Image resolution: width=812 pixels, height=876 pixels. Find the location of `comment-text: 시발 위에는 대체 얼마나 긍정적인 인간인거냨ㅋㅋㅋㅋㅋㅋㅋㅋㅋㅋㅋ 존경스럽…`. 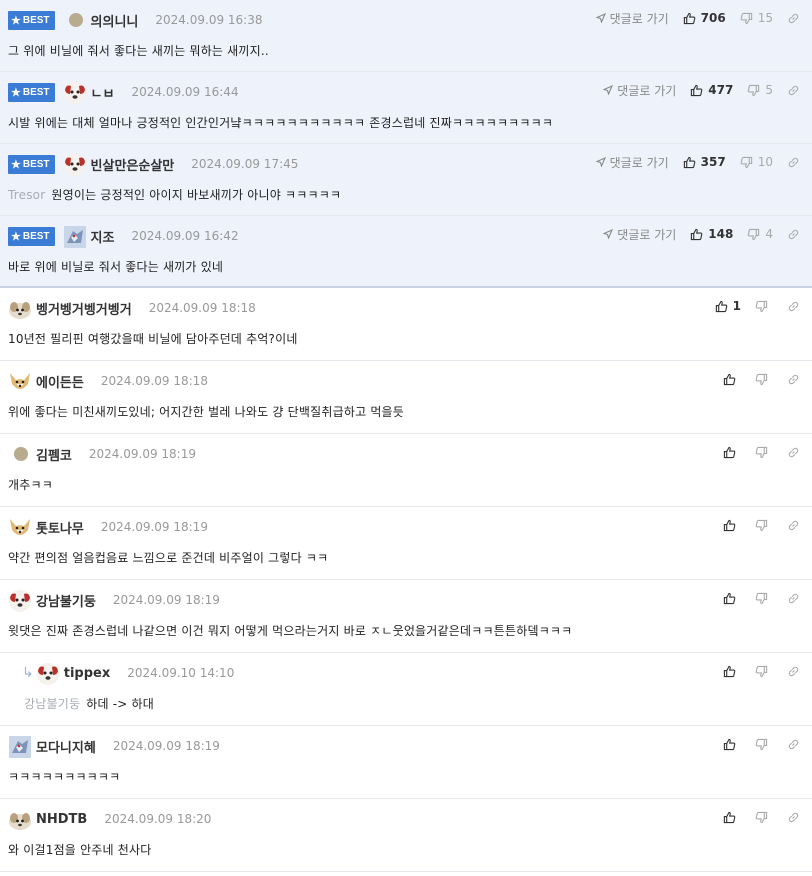

comment-text: 시발 위에는 대체 얼마나 긍정적인 인간인거냨ㅋㅋㅋㅋㅋㅋㅋㅋㅋㅋㅋ 존경스럽… is located at coordinates (281, 123).